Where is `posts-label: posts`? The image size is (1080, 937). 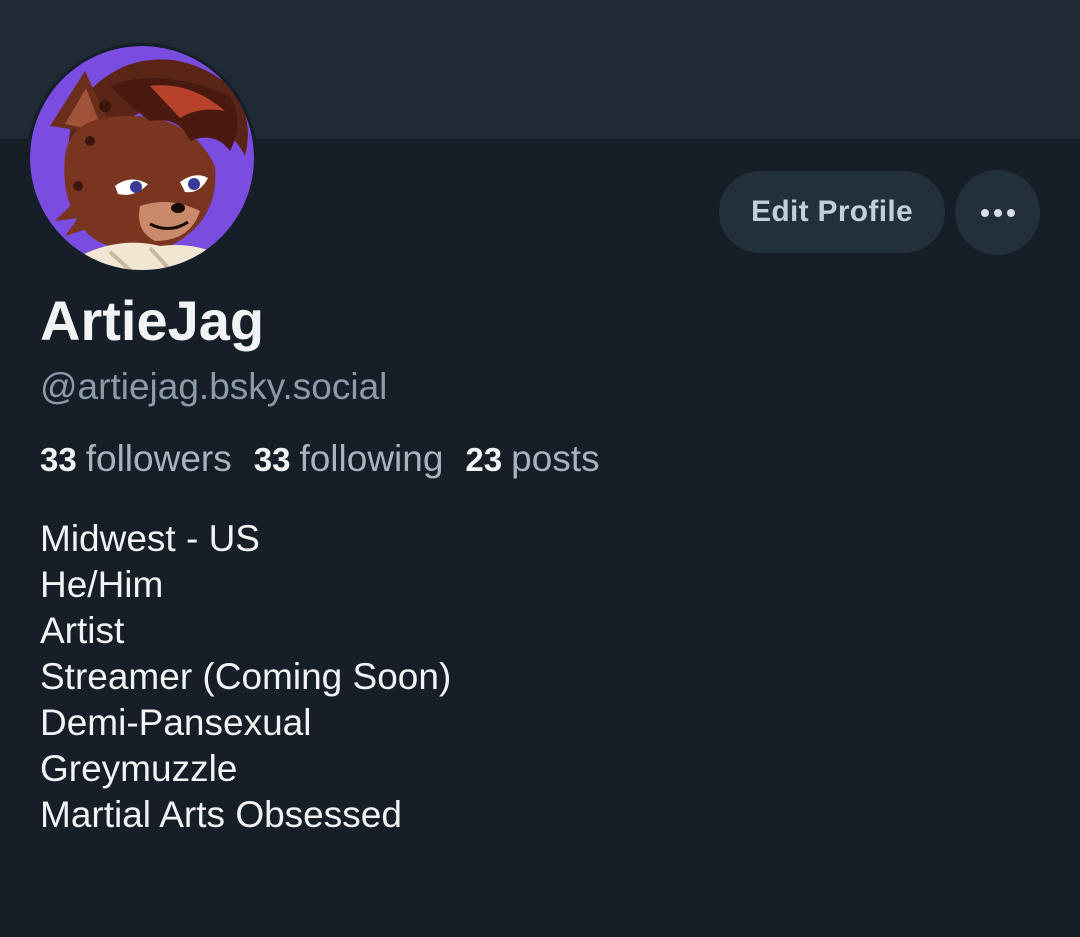
posts-label: posts is located at coordinates (555, 458).